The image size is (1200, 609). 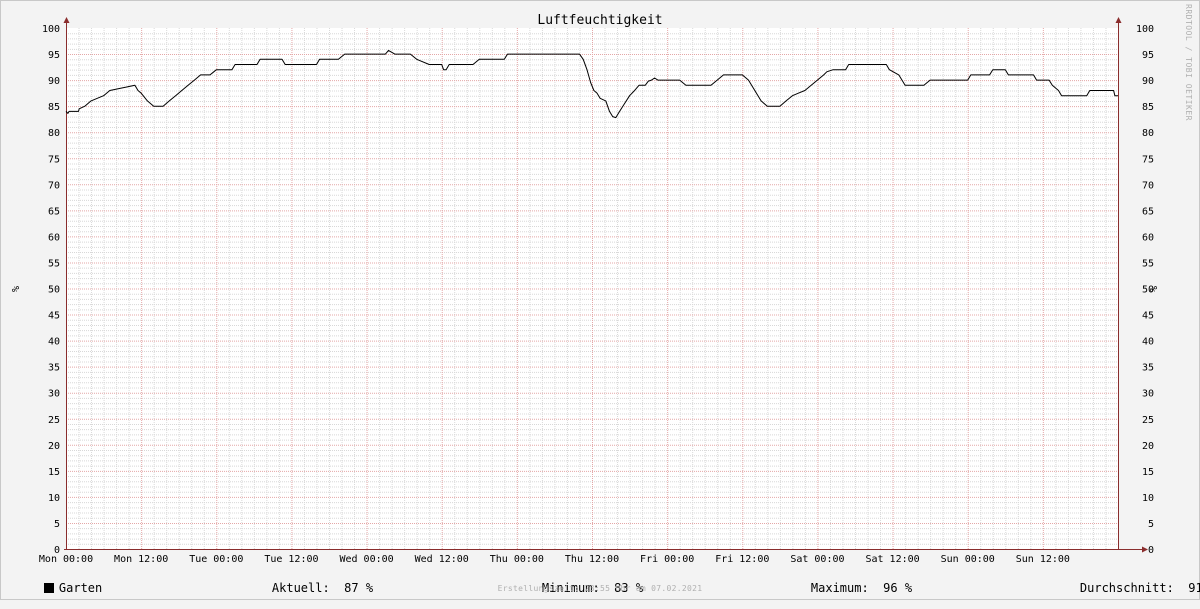 I want to click on y-tick-label-left: 55, so click(x=54, y=263).